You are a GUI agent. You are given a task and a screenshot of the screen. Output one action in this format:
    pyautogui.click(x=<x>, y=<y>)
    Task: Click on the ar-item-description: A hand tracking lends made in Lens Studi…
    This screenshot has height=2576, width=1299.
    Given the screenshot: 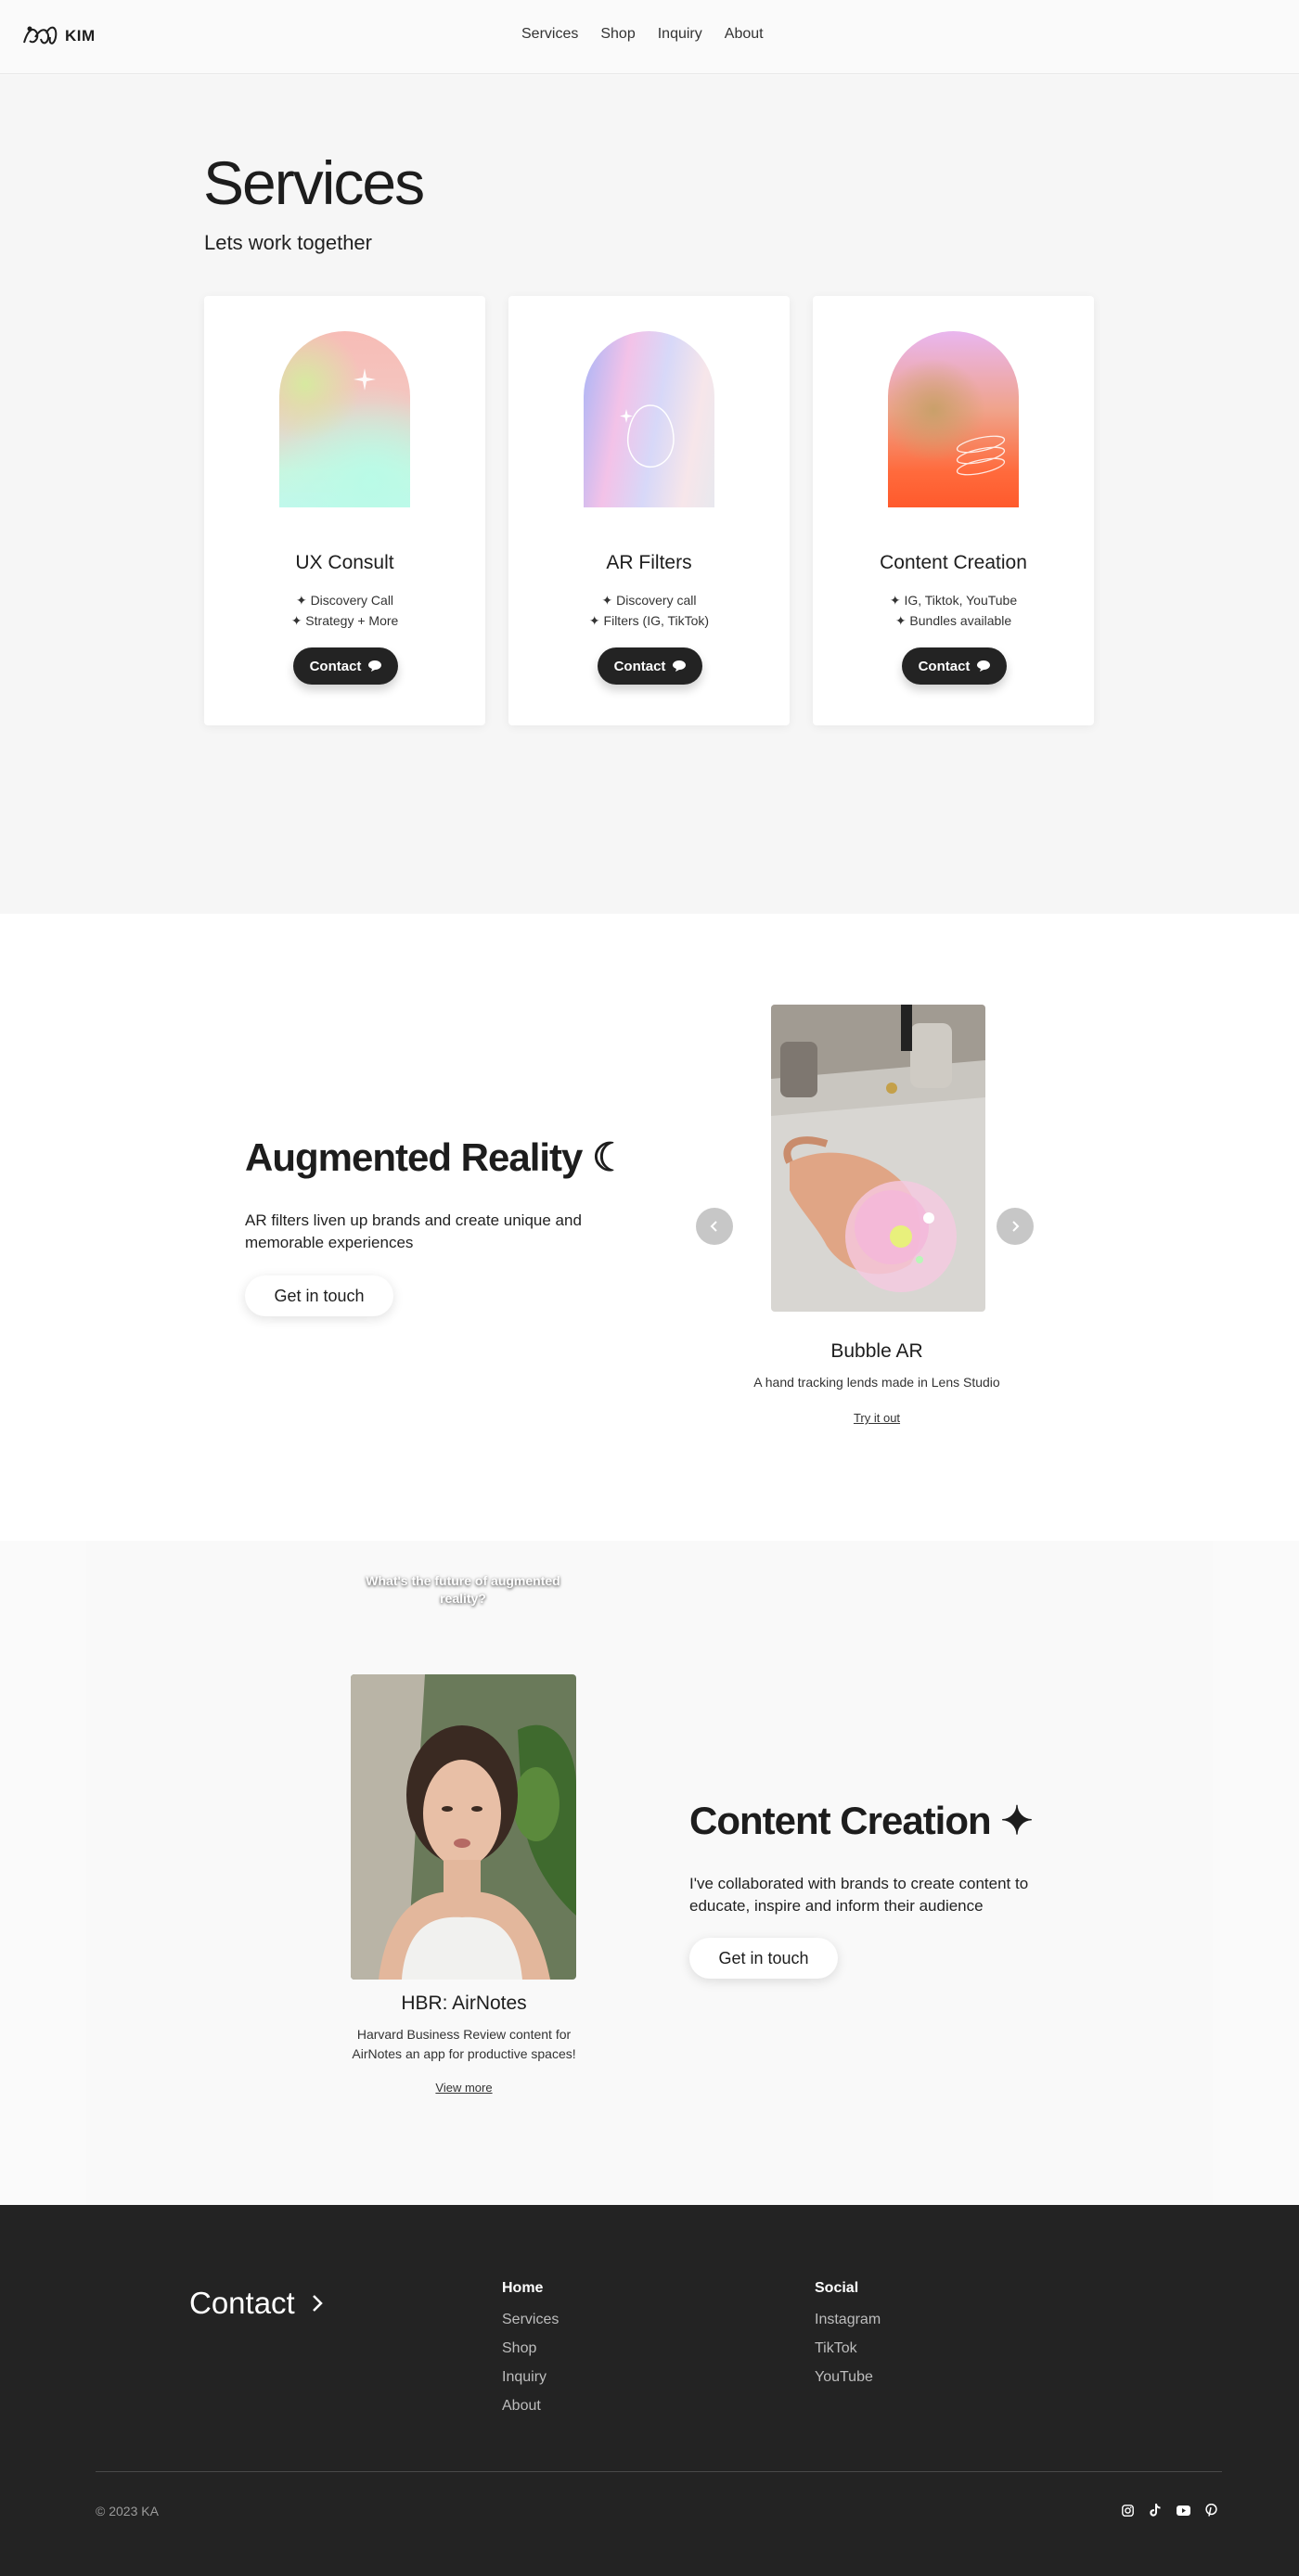 What is the action you would take?
    pyautogui.click(x=877, y=1382)
    